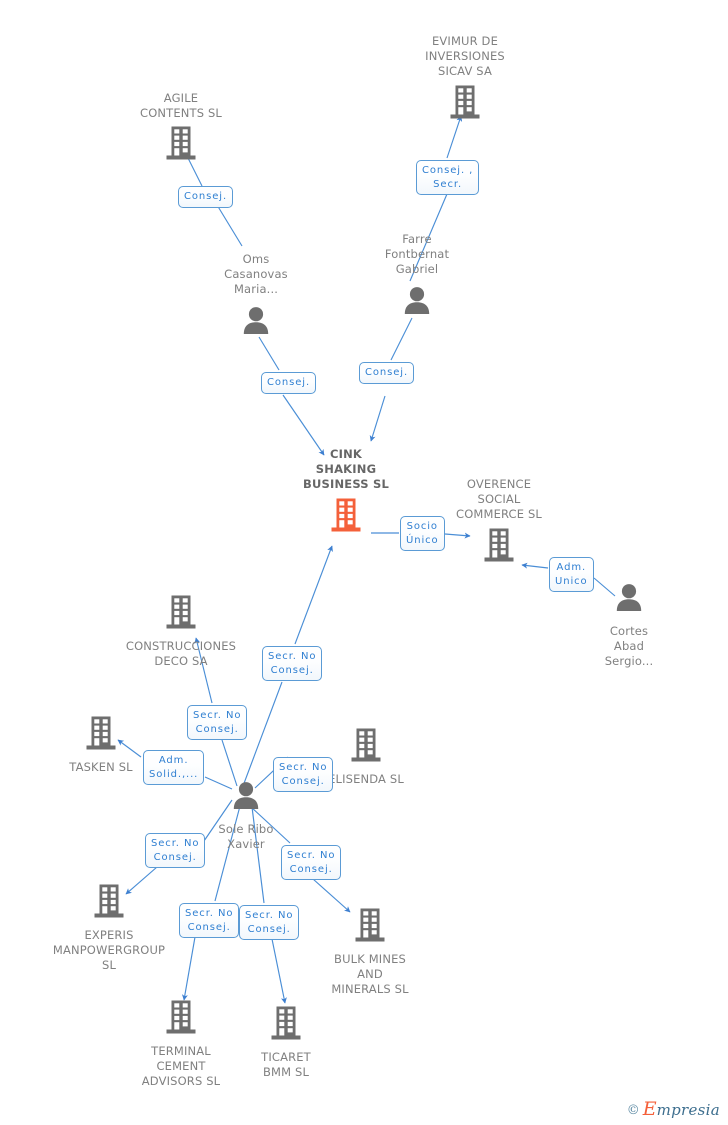 Image resolution: width=728 pixels, height=1125 pixels. I want to click on relation-label-oms-to-agile: Consej., so click(206, 197).